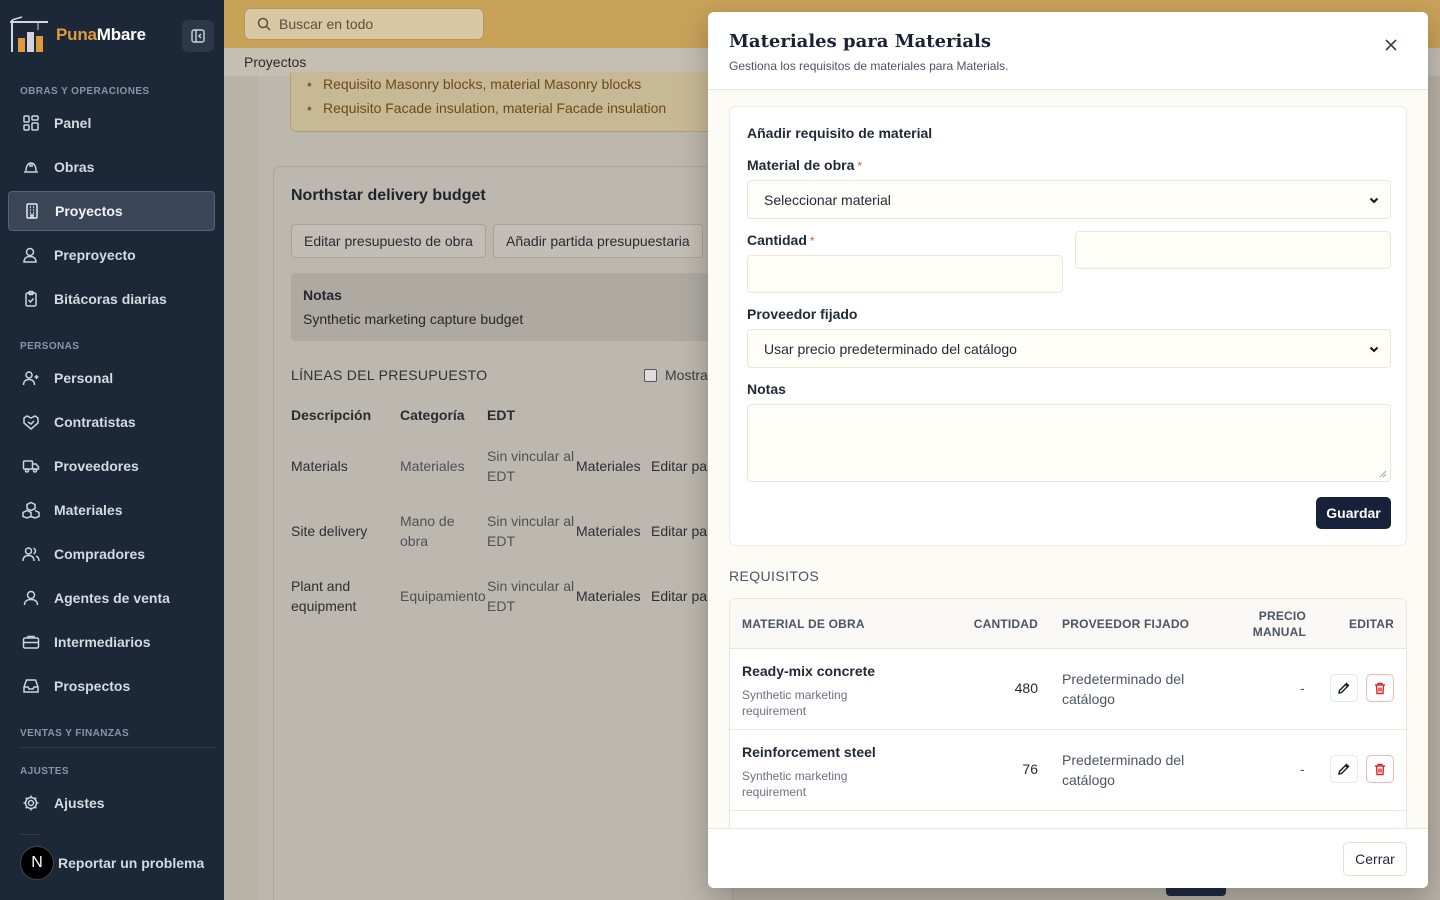 This screenshot has width=1440, height=900. Describe the element at coordinates (1196, 892) in the screenshot. I see `background-button-edge` at that location.